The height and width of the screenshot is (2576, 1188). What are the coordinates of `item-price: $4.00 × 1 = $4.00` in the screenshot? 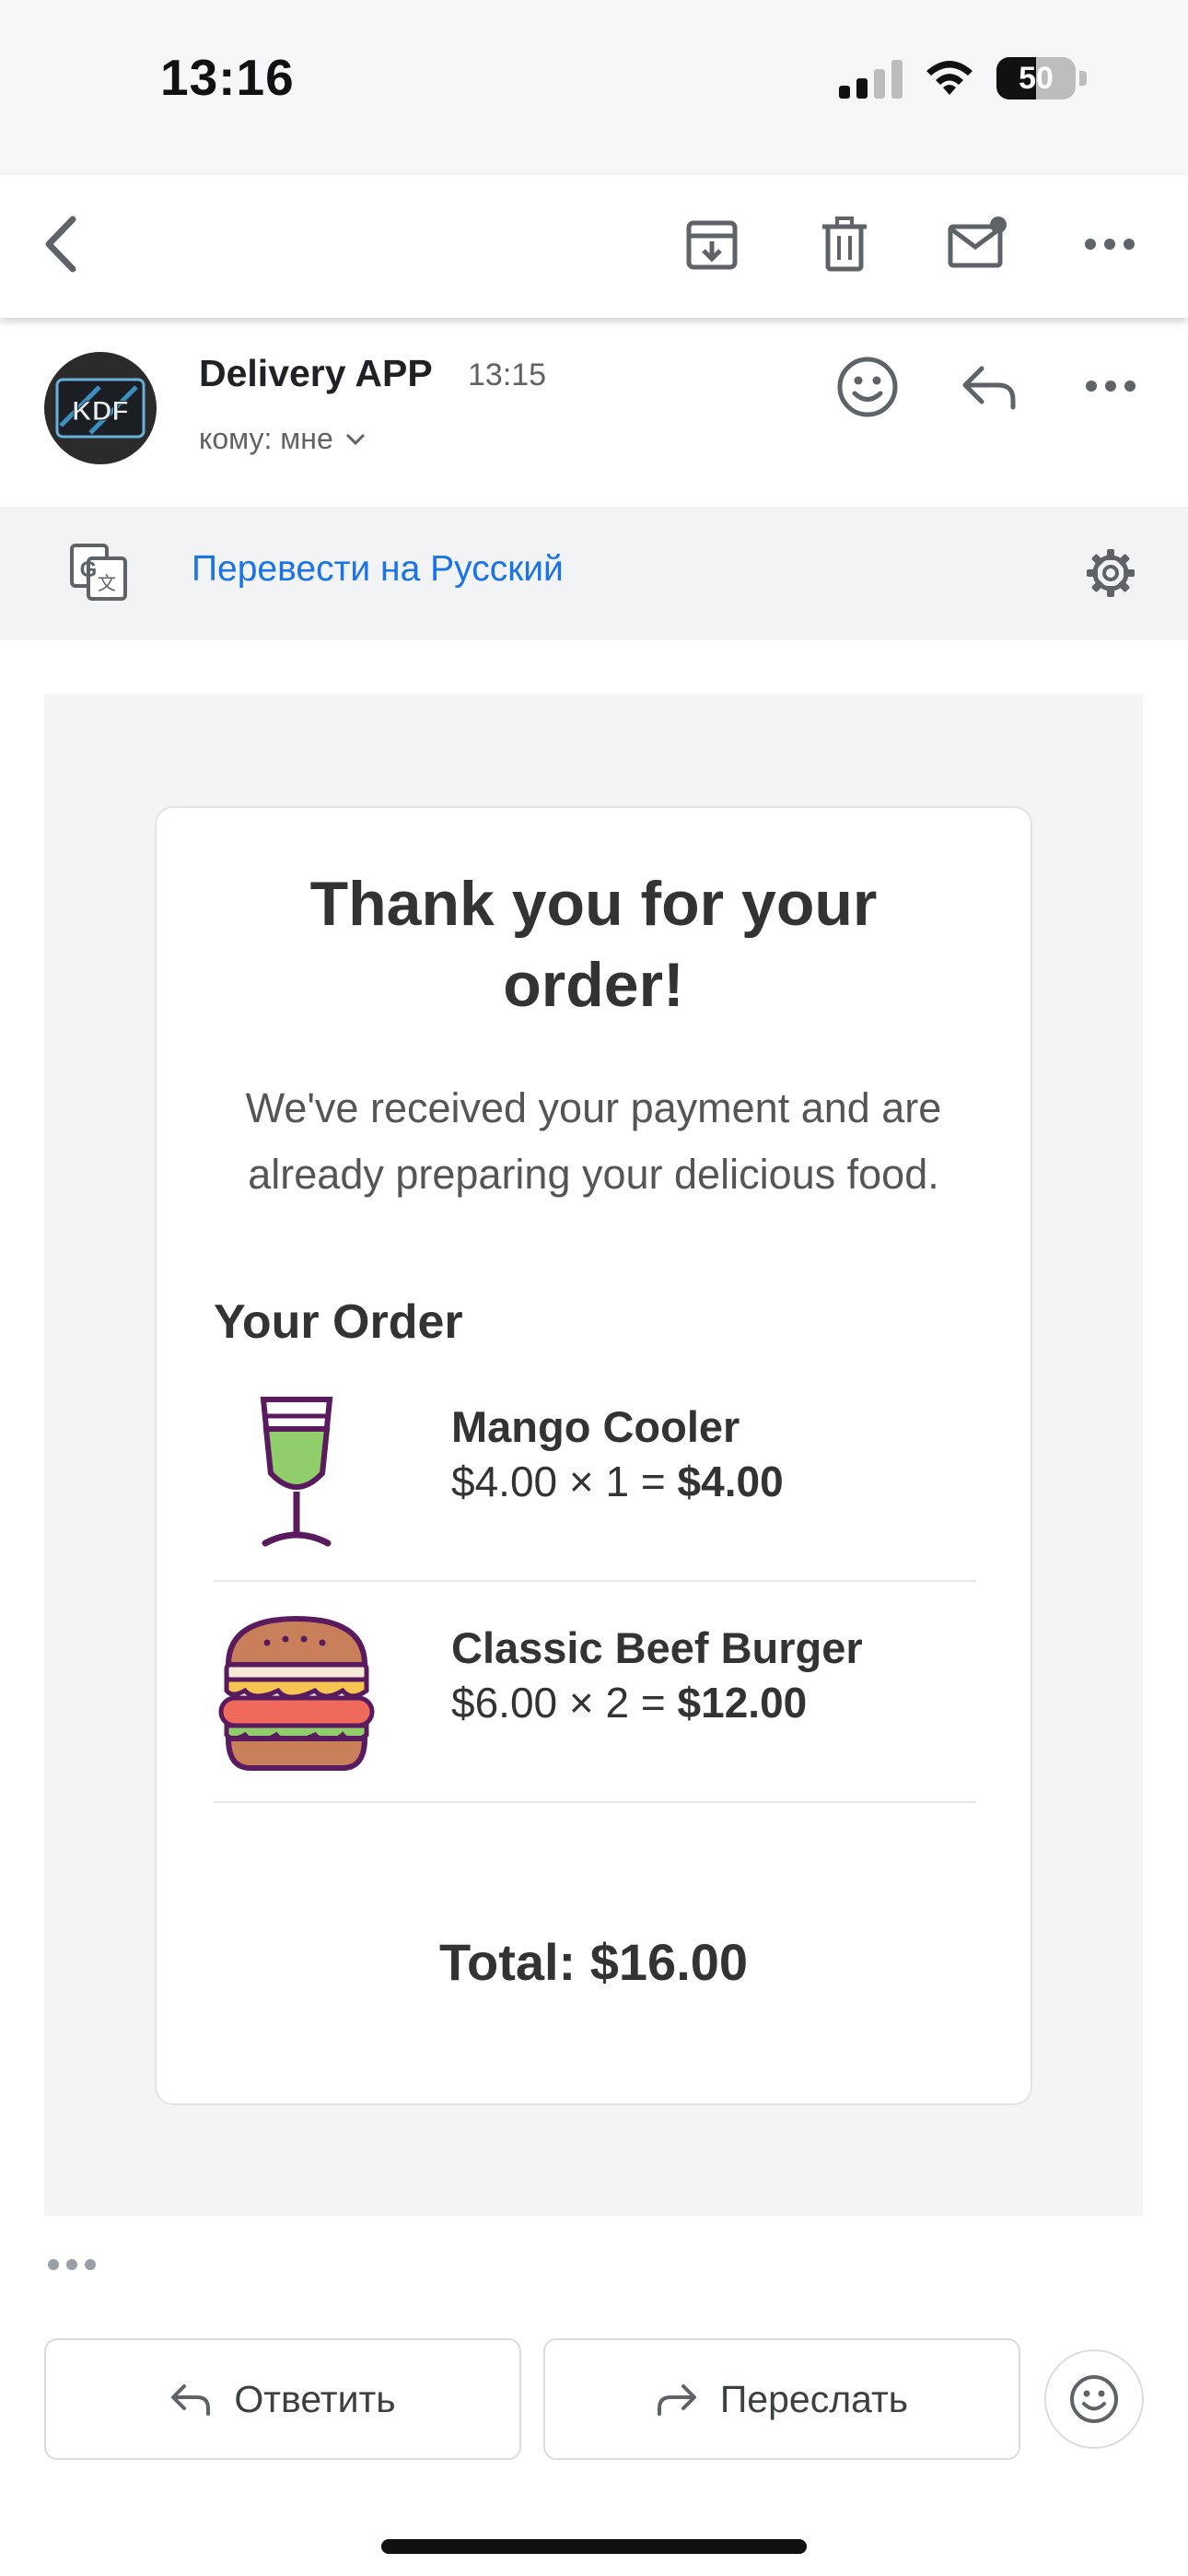 It's located at (617, 1481).